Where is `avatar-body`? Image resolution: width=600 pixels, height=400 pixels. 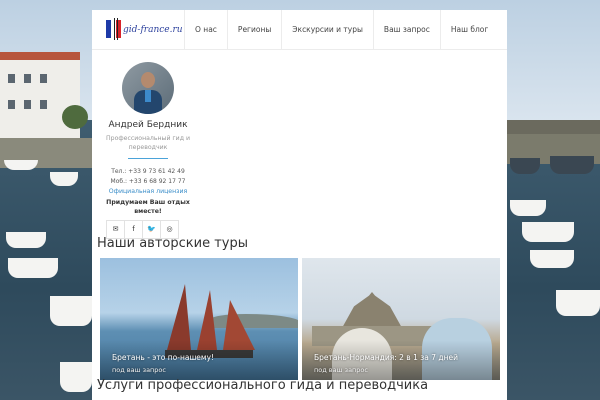 avatar-body is located at coordinates (148, 102).